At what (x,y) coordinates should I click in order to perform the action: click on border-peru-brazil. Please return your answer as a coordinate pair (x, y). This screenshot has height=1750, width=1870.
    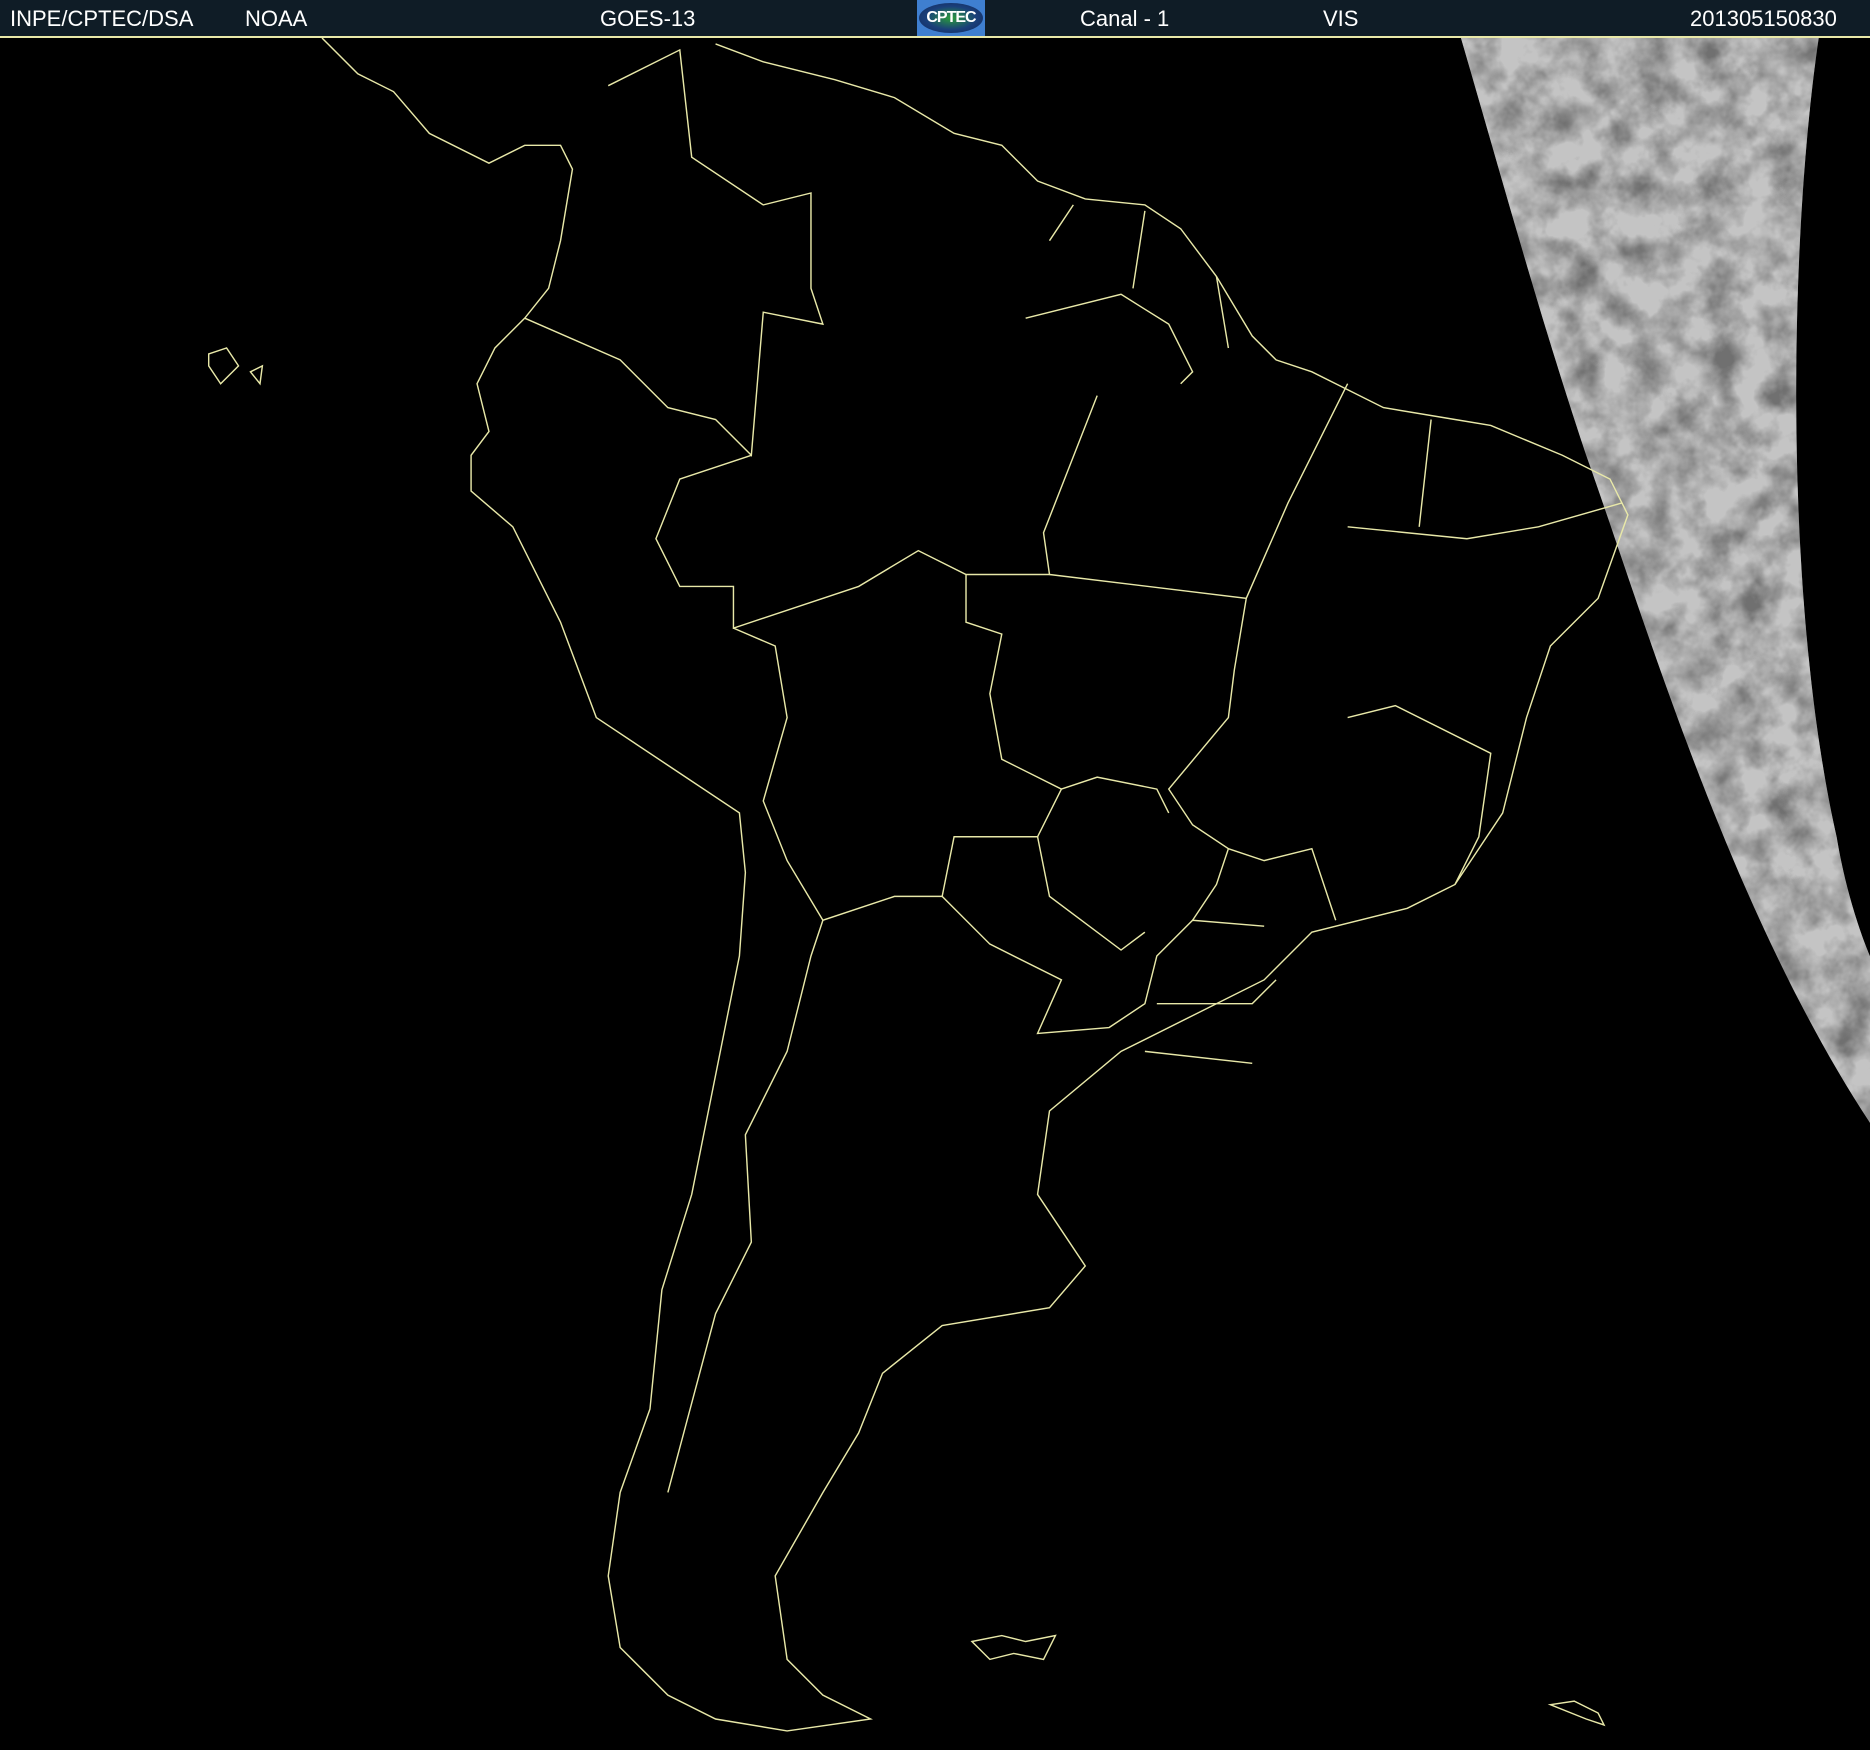
    Looking at the image, I should click on (876, 512).